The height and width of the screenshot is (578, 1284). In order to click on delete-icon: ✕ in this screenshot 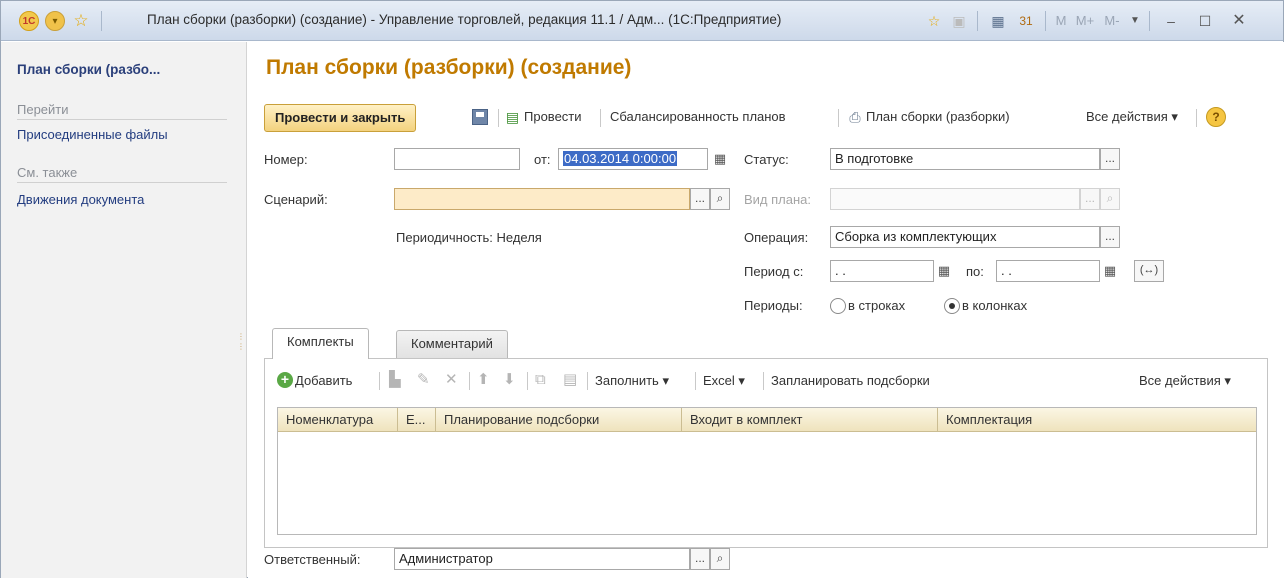, I will do `click(451, 380)`.